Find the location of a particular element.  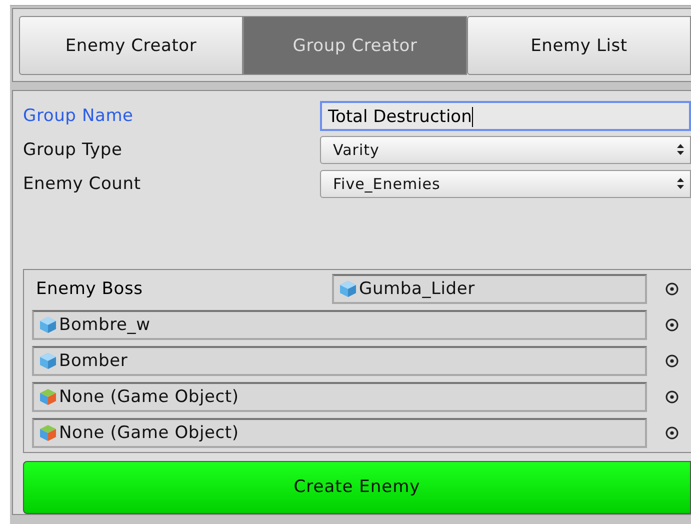

field-label: Group Type is located at coordinates (73, 150).